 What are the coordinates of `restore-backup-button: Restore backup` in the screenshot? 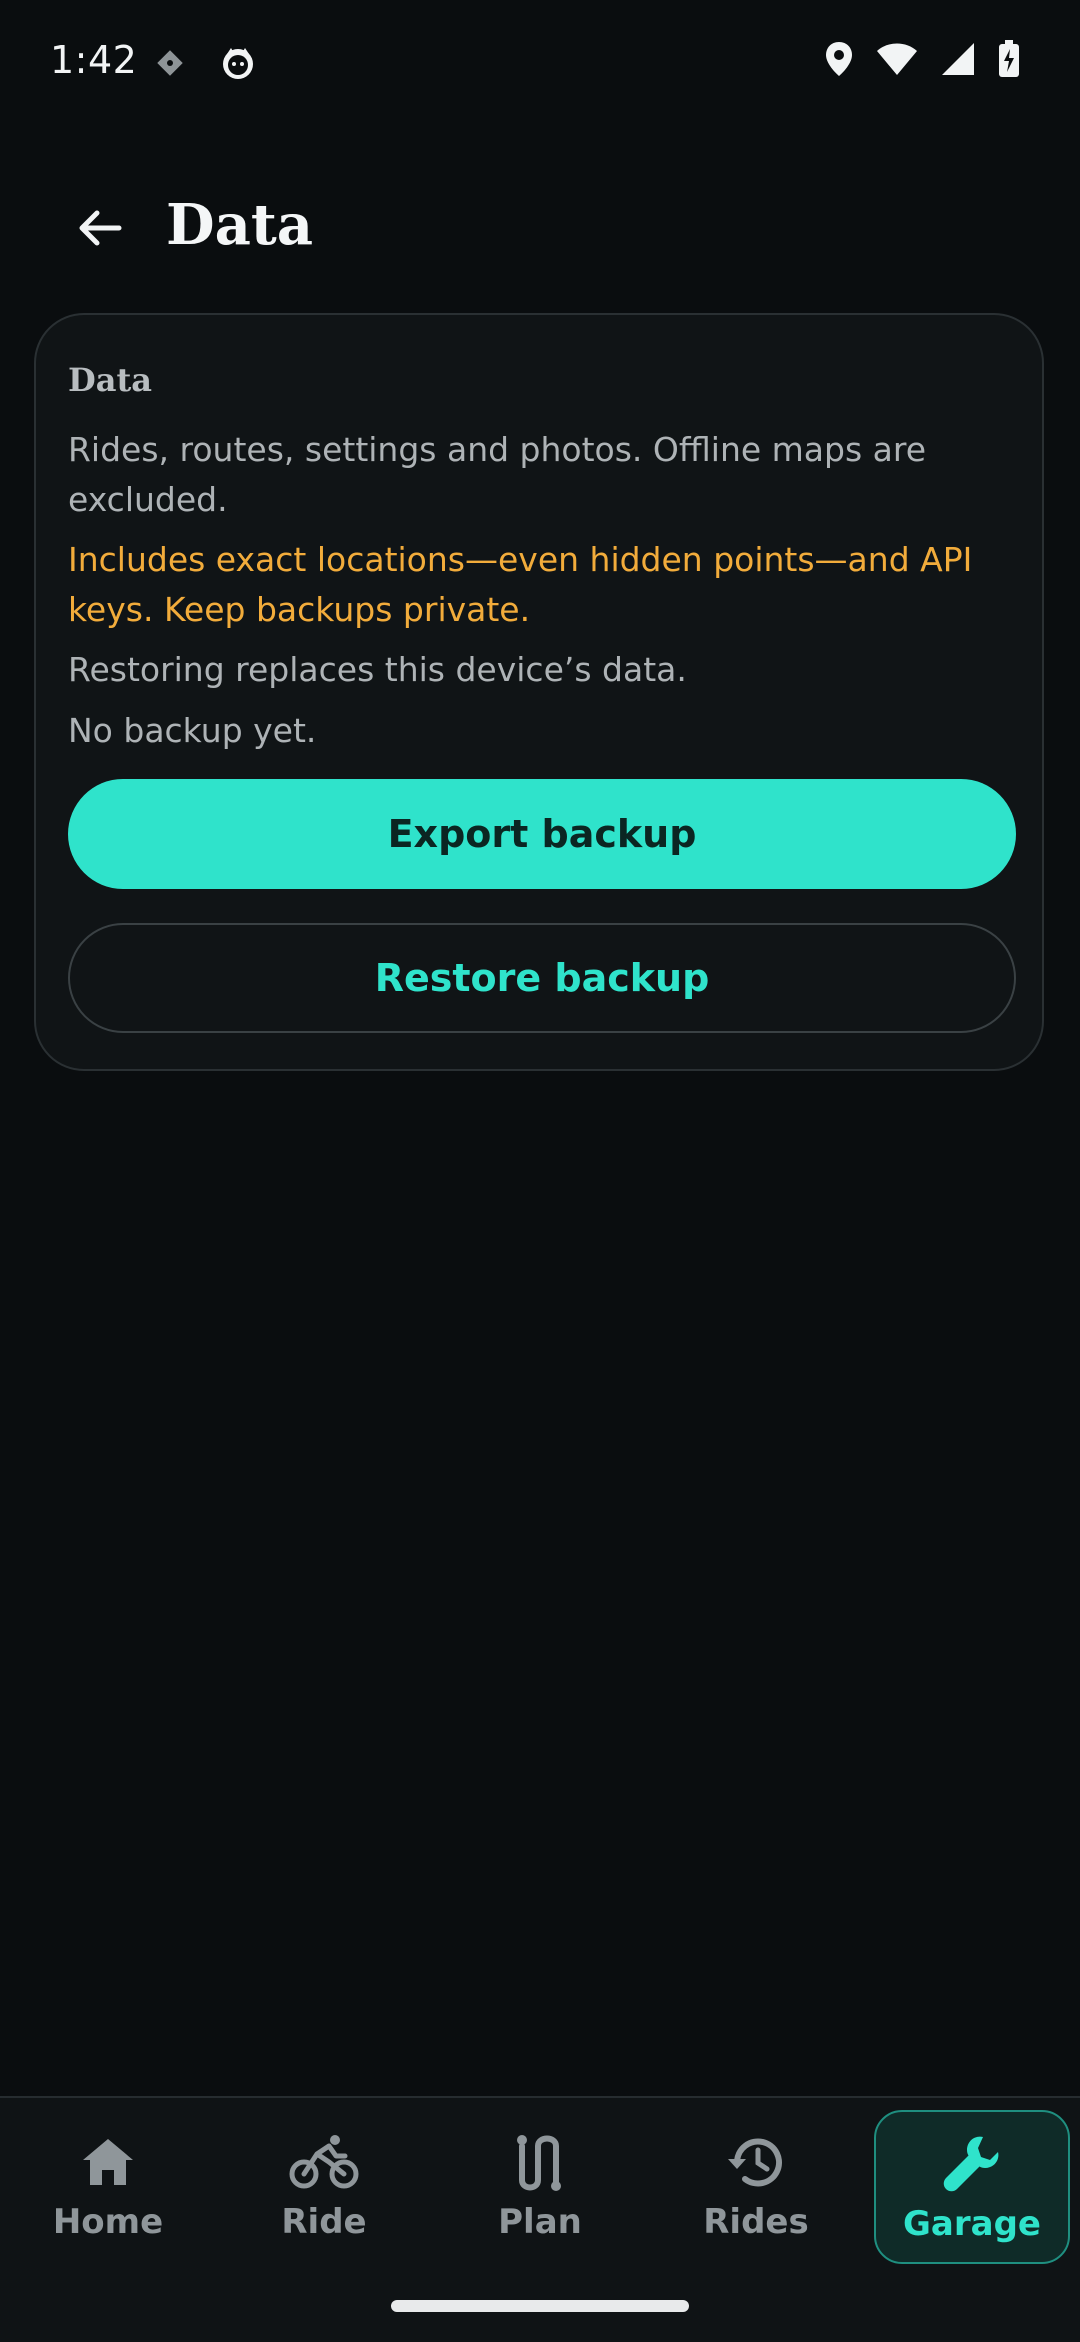 It's located at (542, 978).